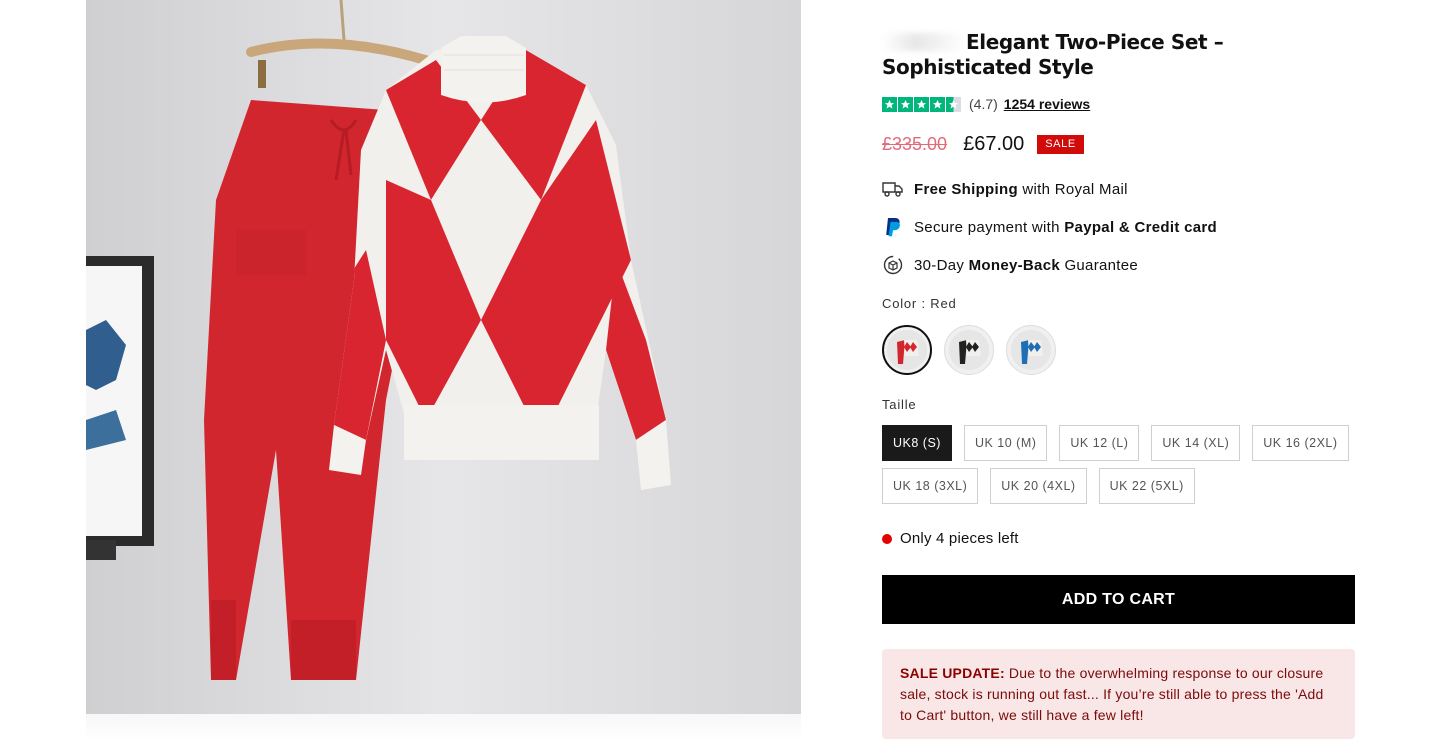 The image size is (1430, 741). I want to click on reviews-link: 1254 reviews, so click(1047, 104).